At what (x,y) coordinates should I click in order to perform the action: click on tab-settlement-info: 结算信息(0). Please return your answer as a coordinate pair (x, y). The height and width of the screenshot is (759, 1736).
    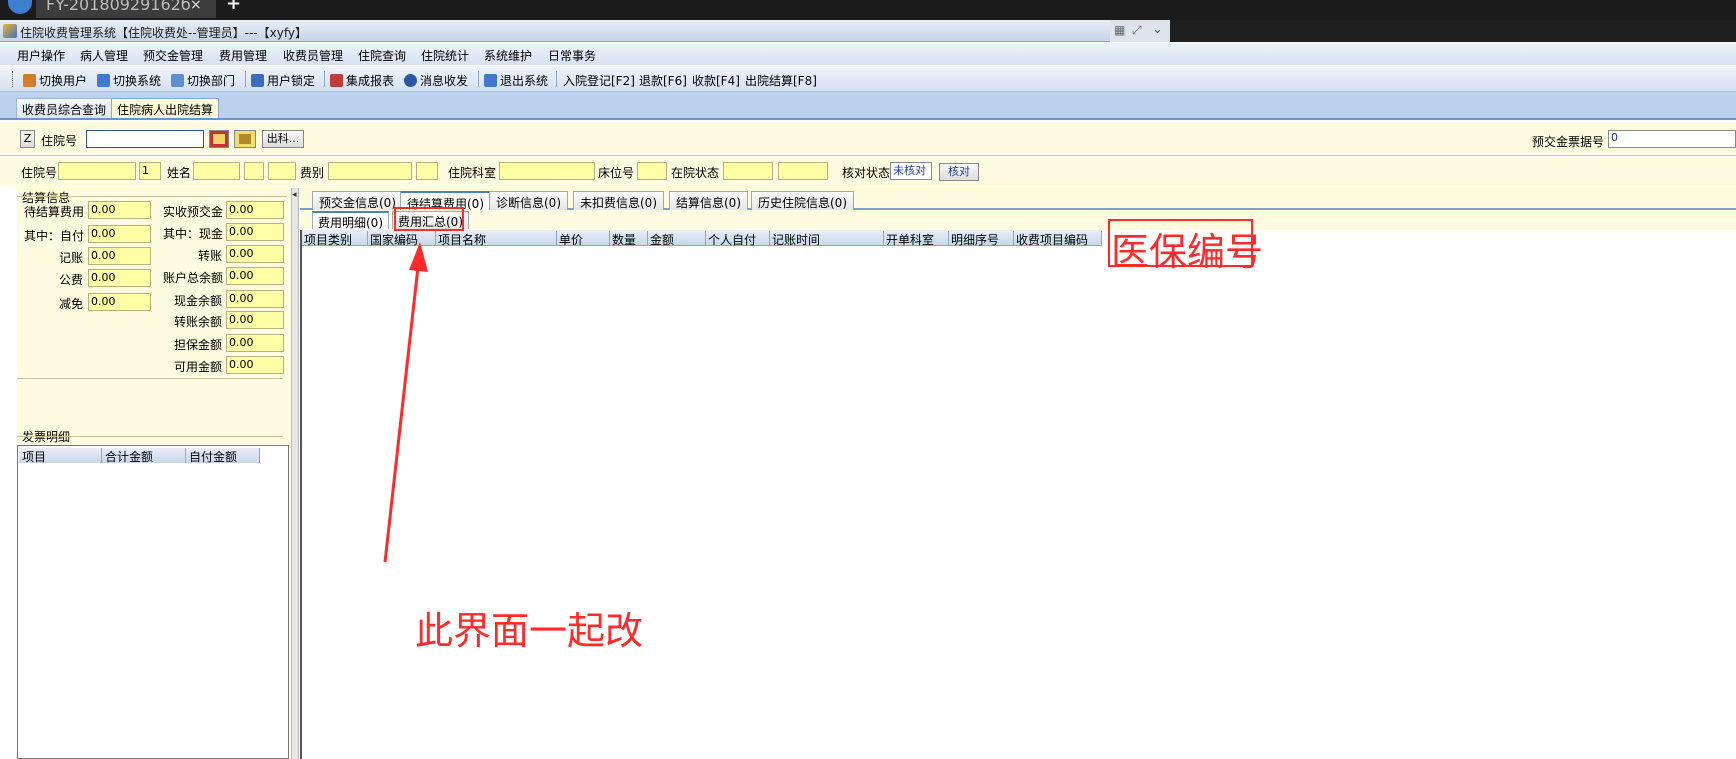
    Looking at the image, I should click on (708, 200).